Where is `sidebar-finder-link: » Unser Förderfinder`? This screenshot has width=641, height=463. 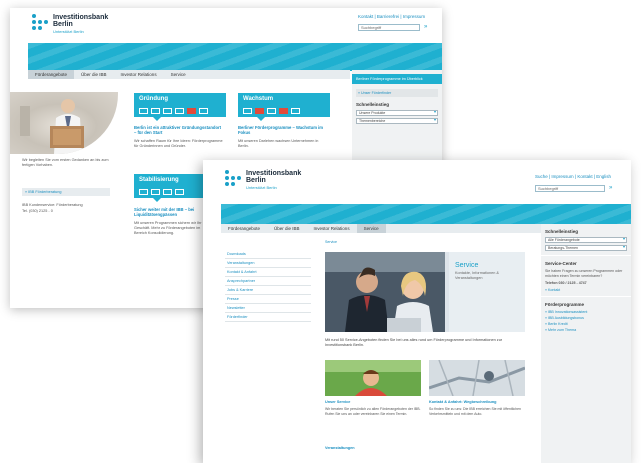 sidebar-finder-link: » Unser Förderfinder is located at coordinates (397, 93).